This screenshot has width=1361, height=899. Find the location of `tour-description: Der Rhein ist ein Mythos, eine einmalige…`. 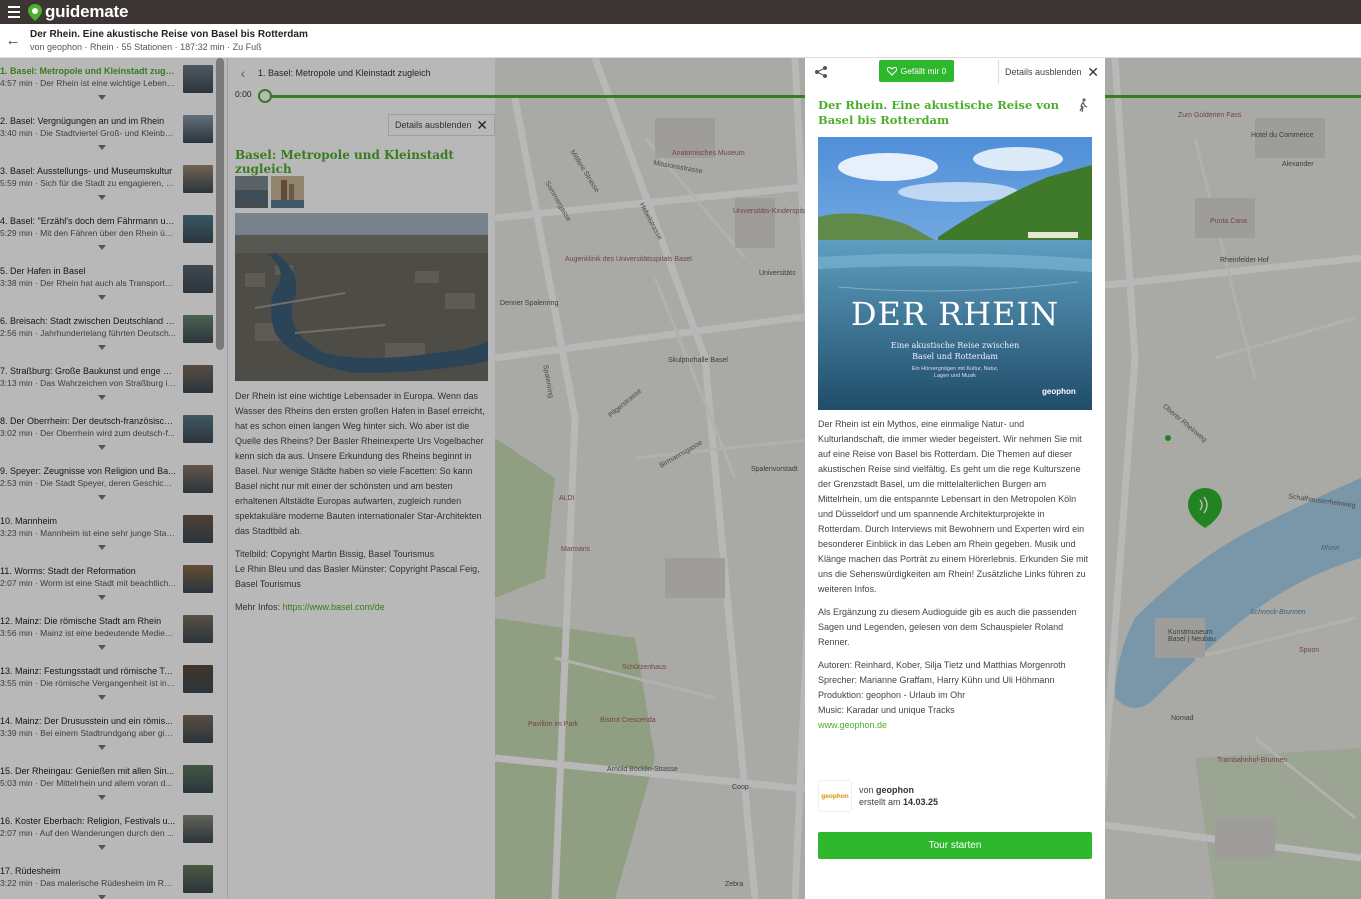

tour-description: Der Rhein ist ein Mythos, eine einmalige… is located at coordinates (954, 575).